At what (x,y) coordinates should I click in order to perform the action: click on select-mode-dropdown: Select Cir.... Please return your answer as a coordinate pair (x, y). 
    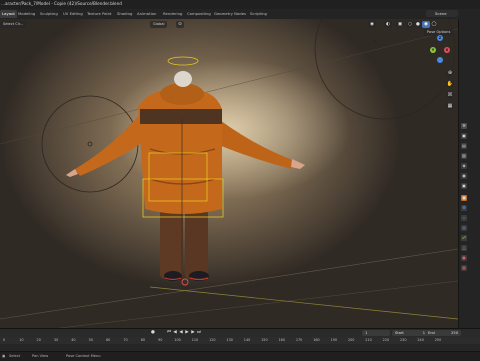
    Looking at the image, I should click on (13, 24).